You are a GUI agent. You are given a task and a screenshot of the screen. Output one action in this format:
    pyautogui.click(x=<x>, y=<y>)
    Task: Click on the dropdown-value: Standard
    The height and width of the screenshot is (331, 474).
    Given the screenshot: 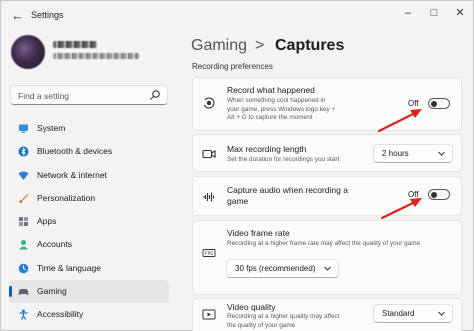 What is the action you would take?
    pyautogui.click(x=398, y=313)
    